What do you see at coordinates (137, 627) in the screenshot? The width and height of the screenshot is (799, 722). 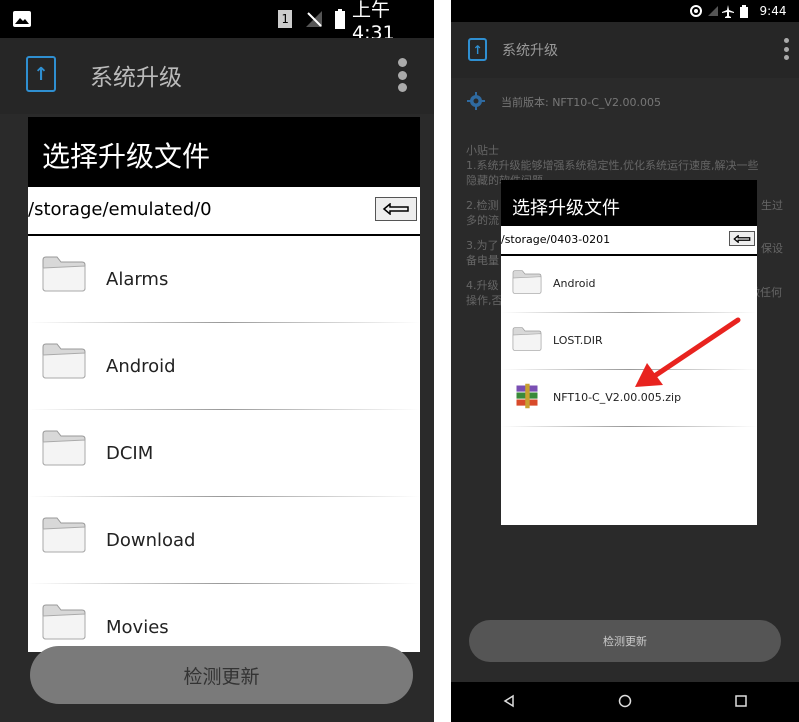 I see `file-name: Movies` at bounding box center [137, 627].